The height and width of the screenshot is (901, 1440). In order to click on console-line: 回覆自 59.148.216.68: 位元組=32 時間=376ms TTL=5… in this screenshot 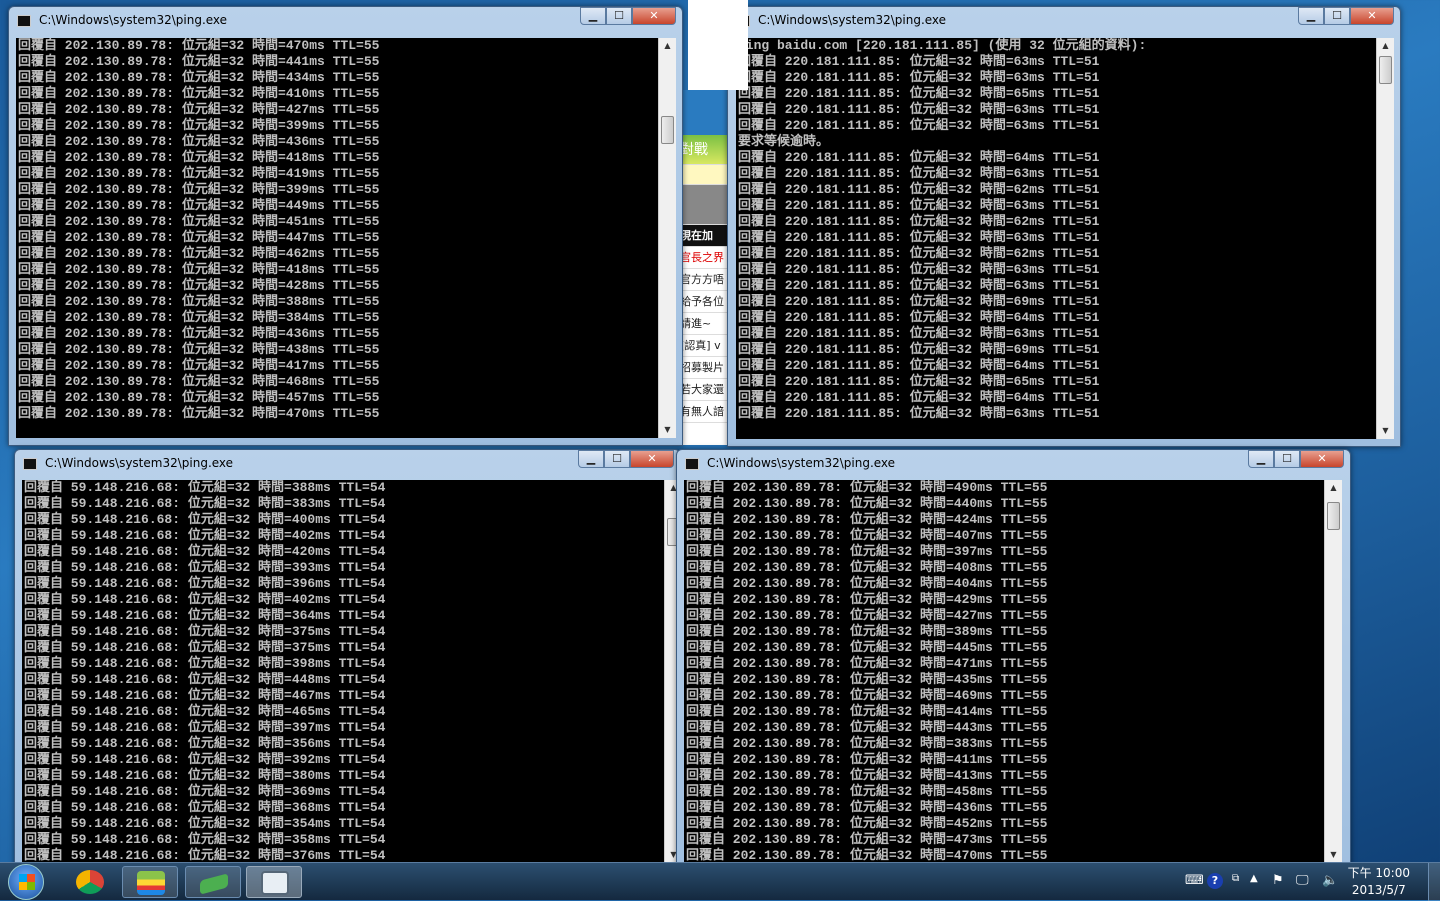, I will do `click(205, 855)`.